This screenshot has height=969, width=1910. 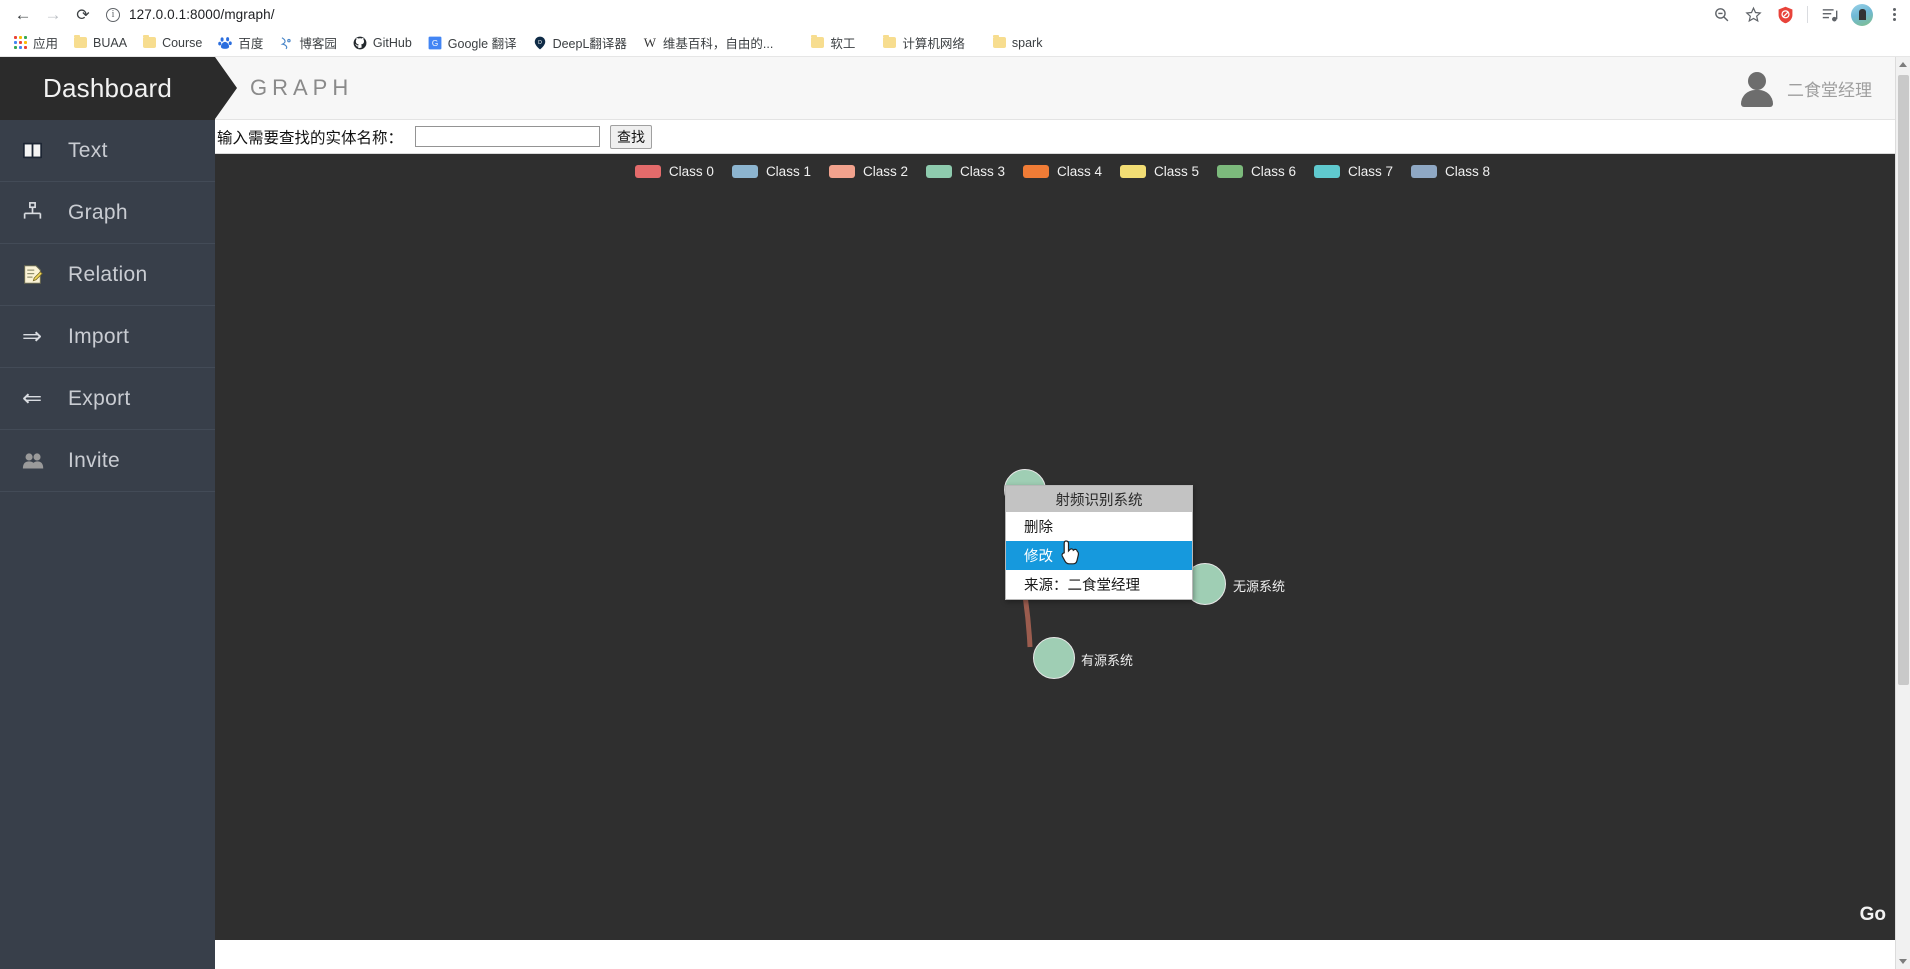 What do you see at coordinates (46, 44) in the screenshot?
I see `bookmark-label: 应用` at bounding box center [46, 44].